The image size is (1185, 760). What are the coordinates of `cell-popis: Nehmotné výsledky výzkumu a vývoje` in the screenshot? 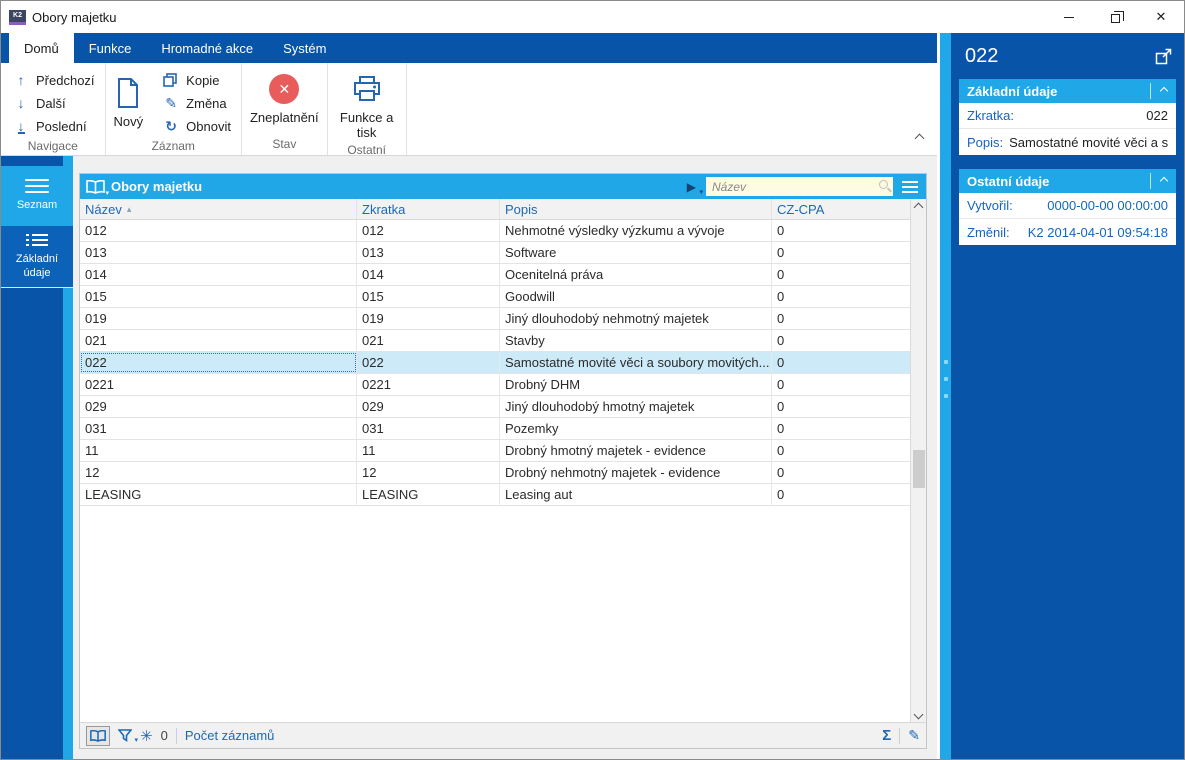 It's located at (636, 230).